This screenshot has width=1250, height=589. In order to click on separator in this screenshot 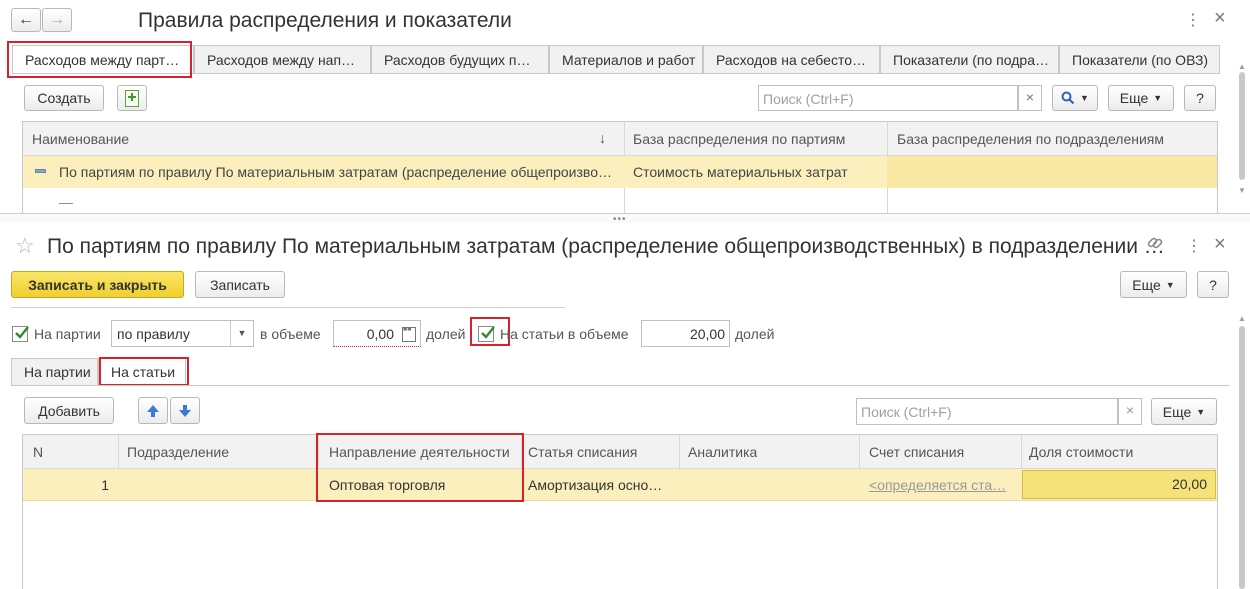, I will do `click(288, 307)`.